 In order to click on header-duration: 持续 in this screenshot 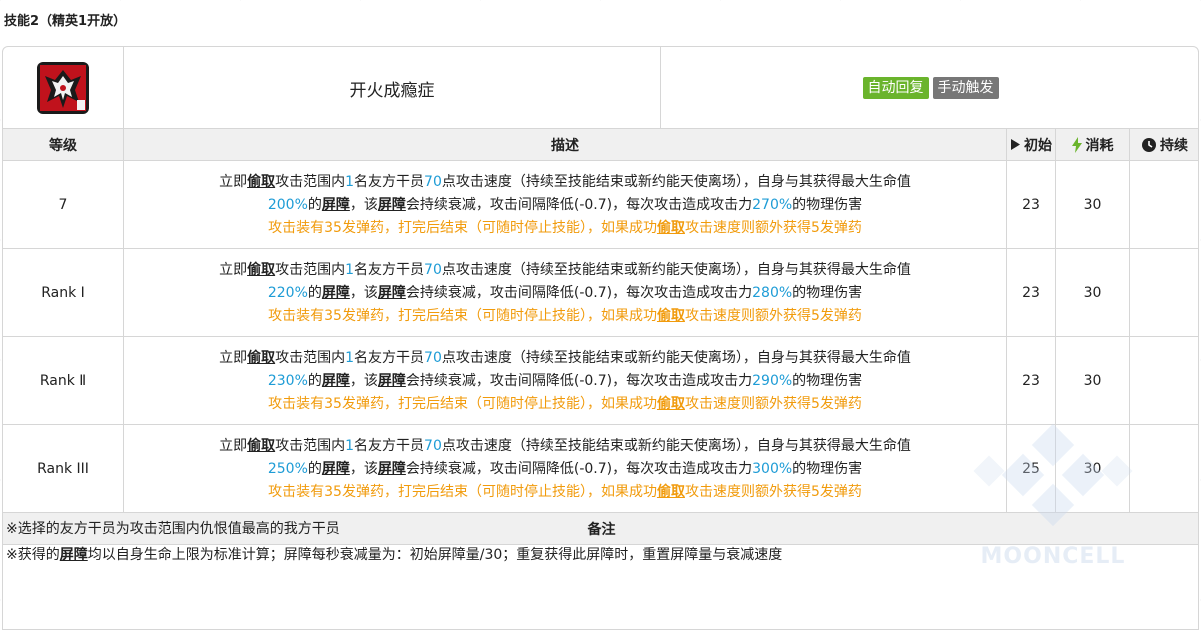, I will do `click(1164, 145)`.